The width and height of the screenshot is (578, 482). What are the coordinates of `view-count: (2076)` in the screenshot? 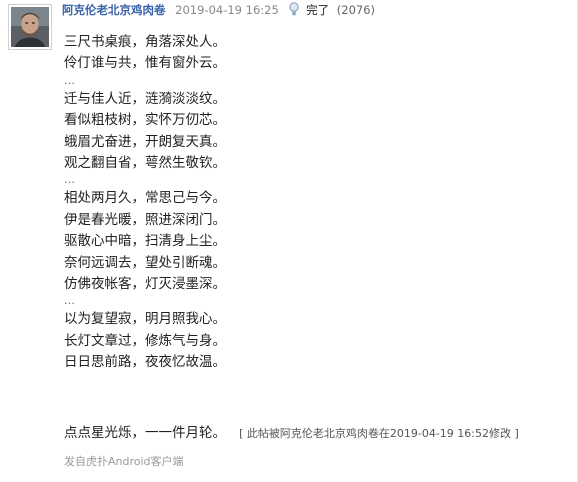 It's located at (356, 10).